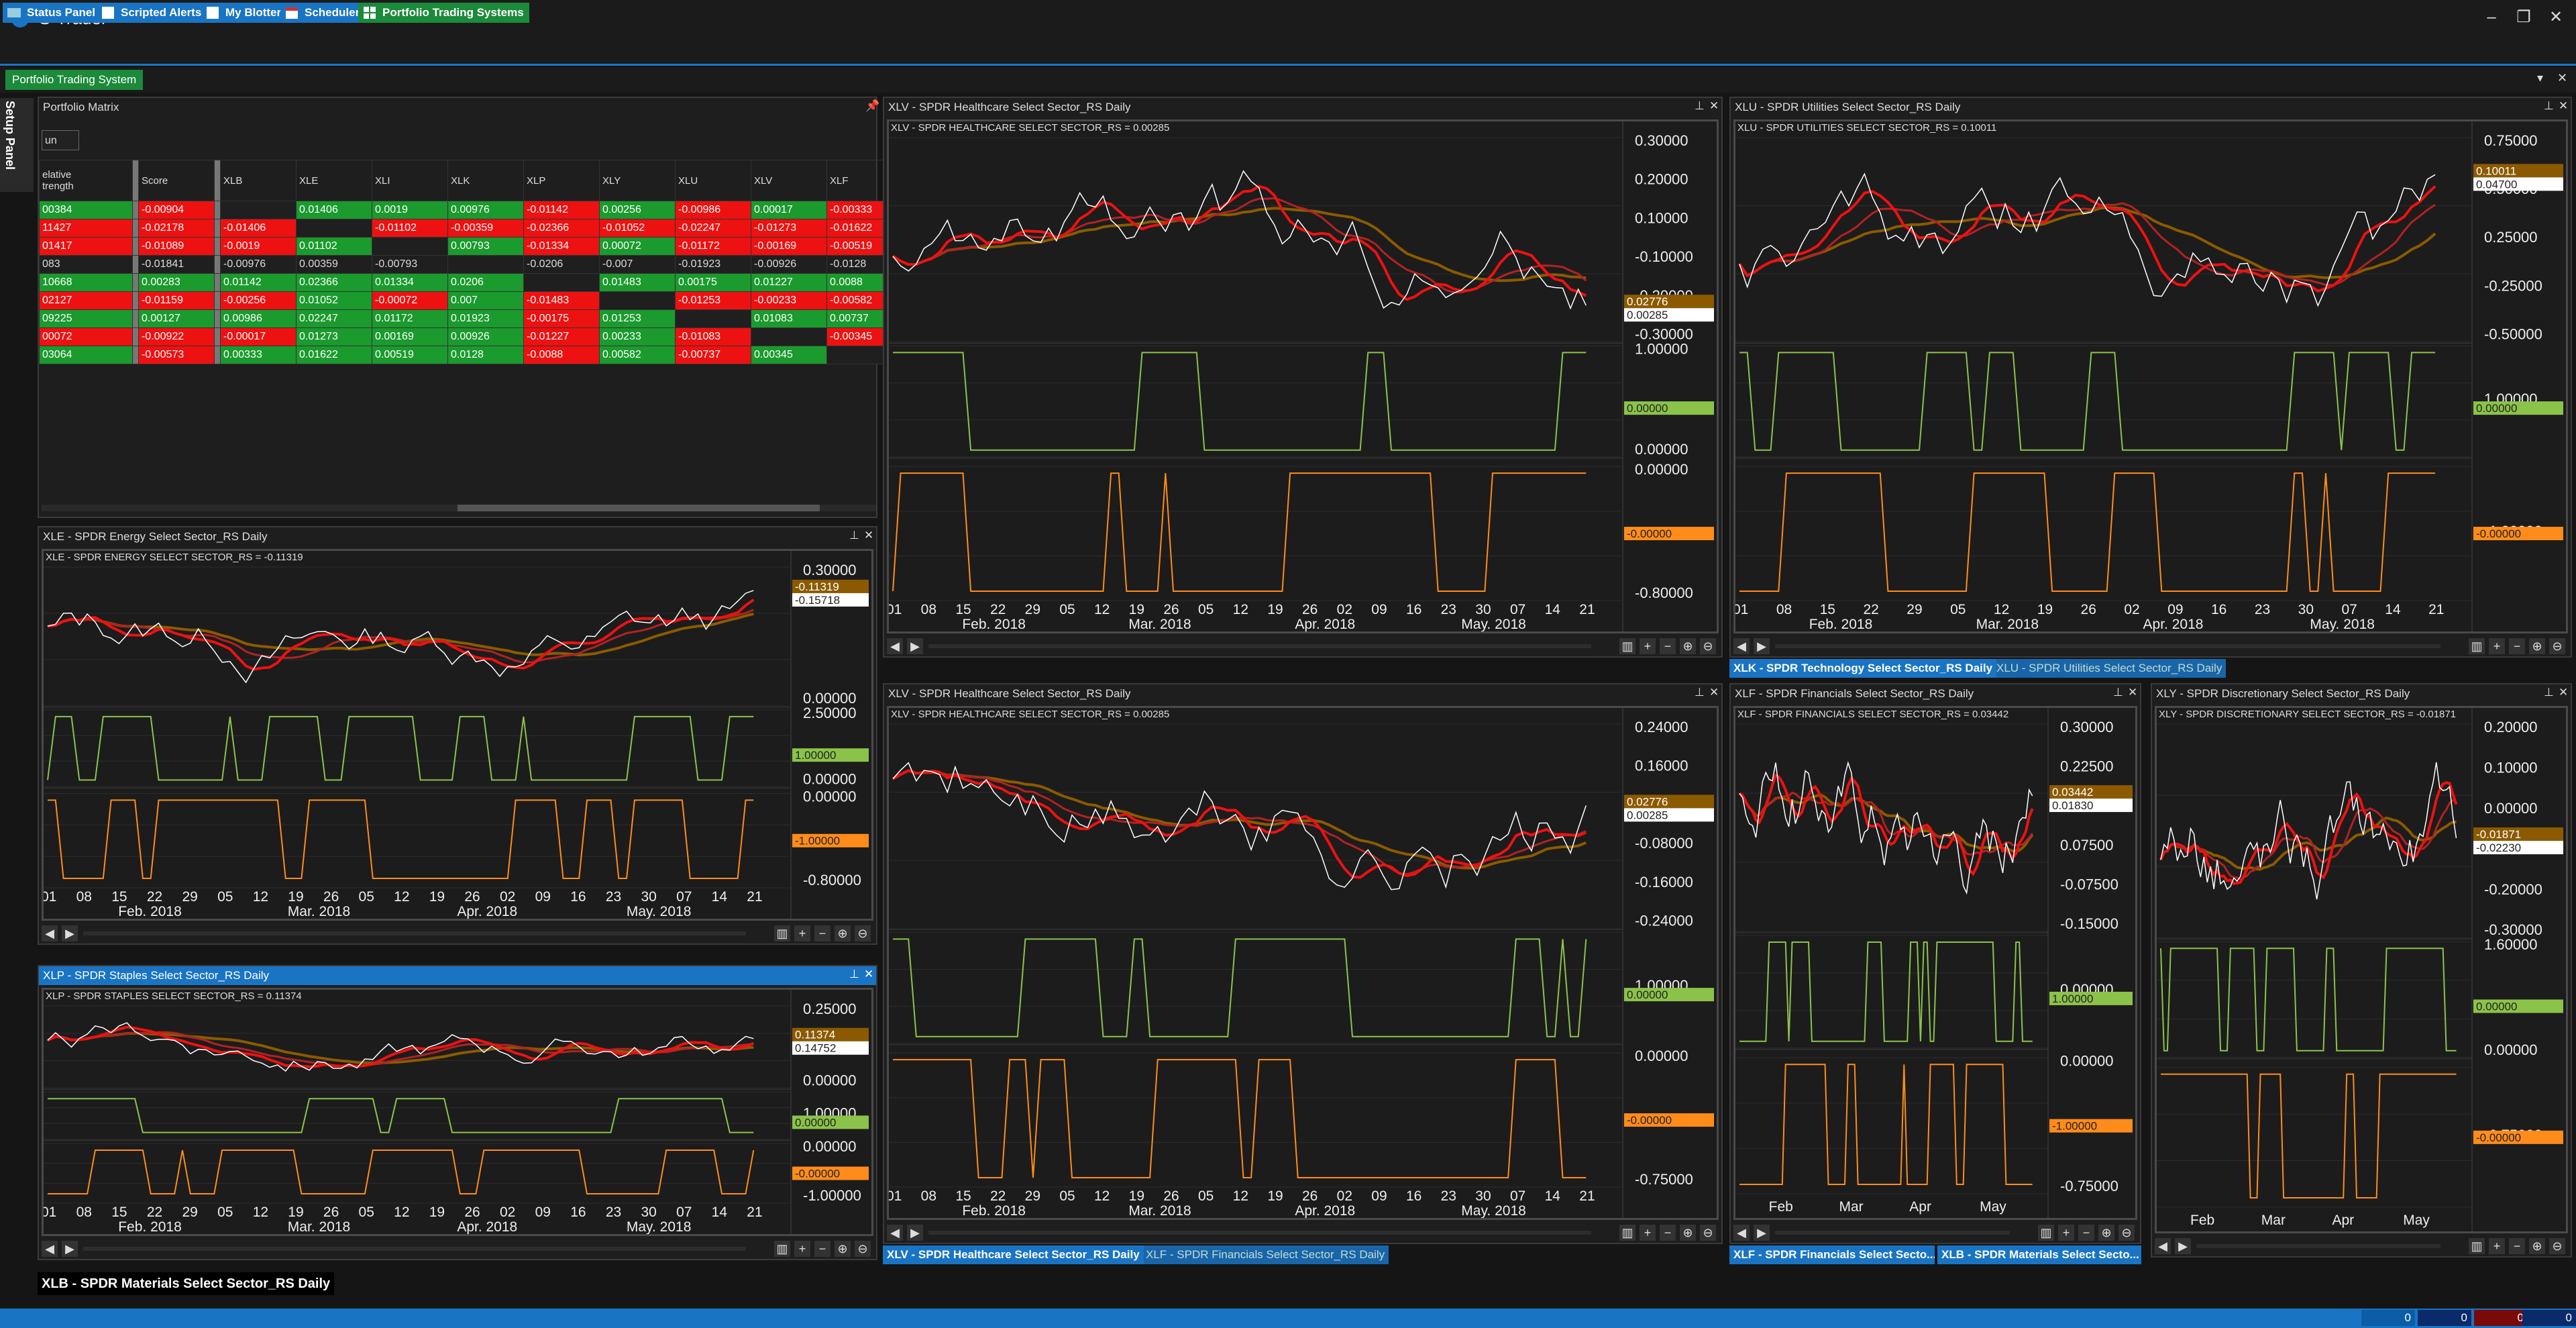  What do you see at coordinates (176, 210) in the screenshot?
I see `matrix-cell: -0.00904` at bounding box center [176, 210].